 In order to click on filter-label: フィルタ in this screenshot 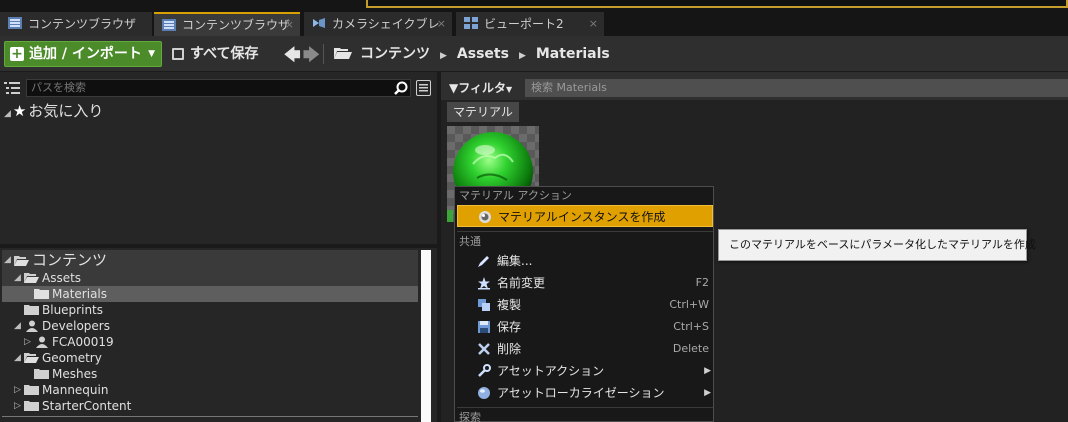, I will do `click(482, 88)`.